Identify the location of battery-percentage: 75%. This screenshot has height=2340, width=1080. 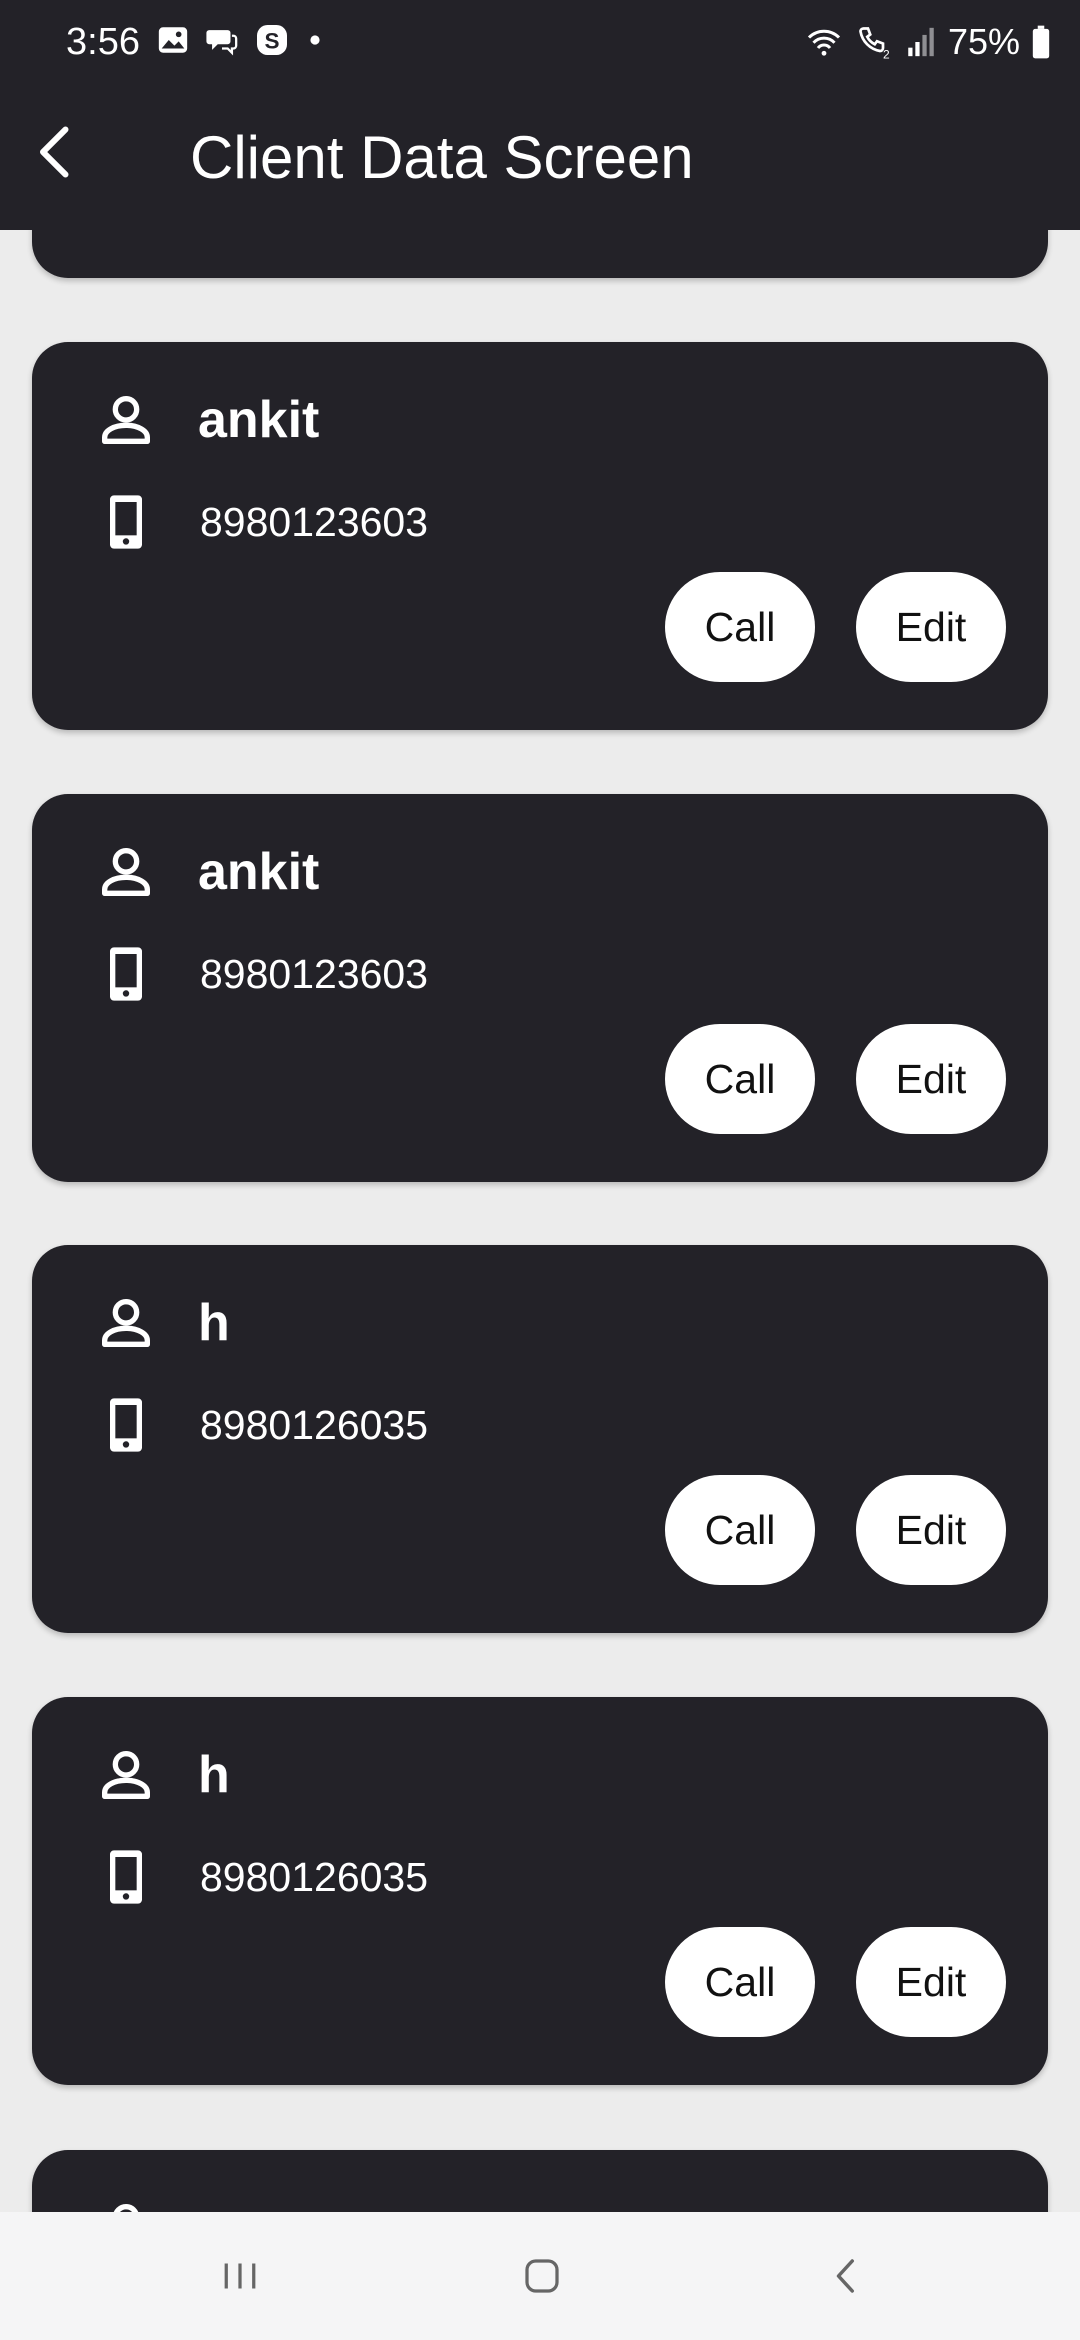
(983, 41).